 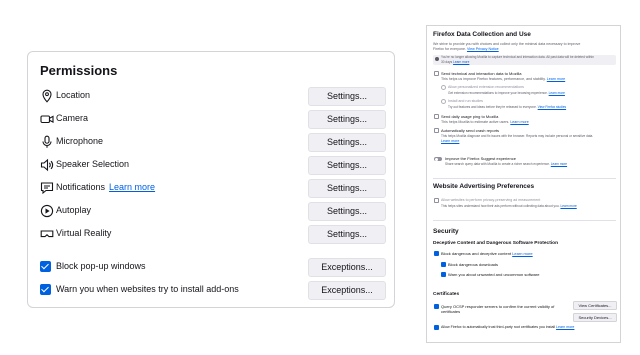 What do you see at coordinates (443, 274) in the screenshot?
I see `warn-unwanted-checkbox` at bounding box center [443, 274].